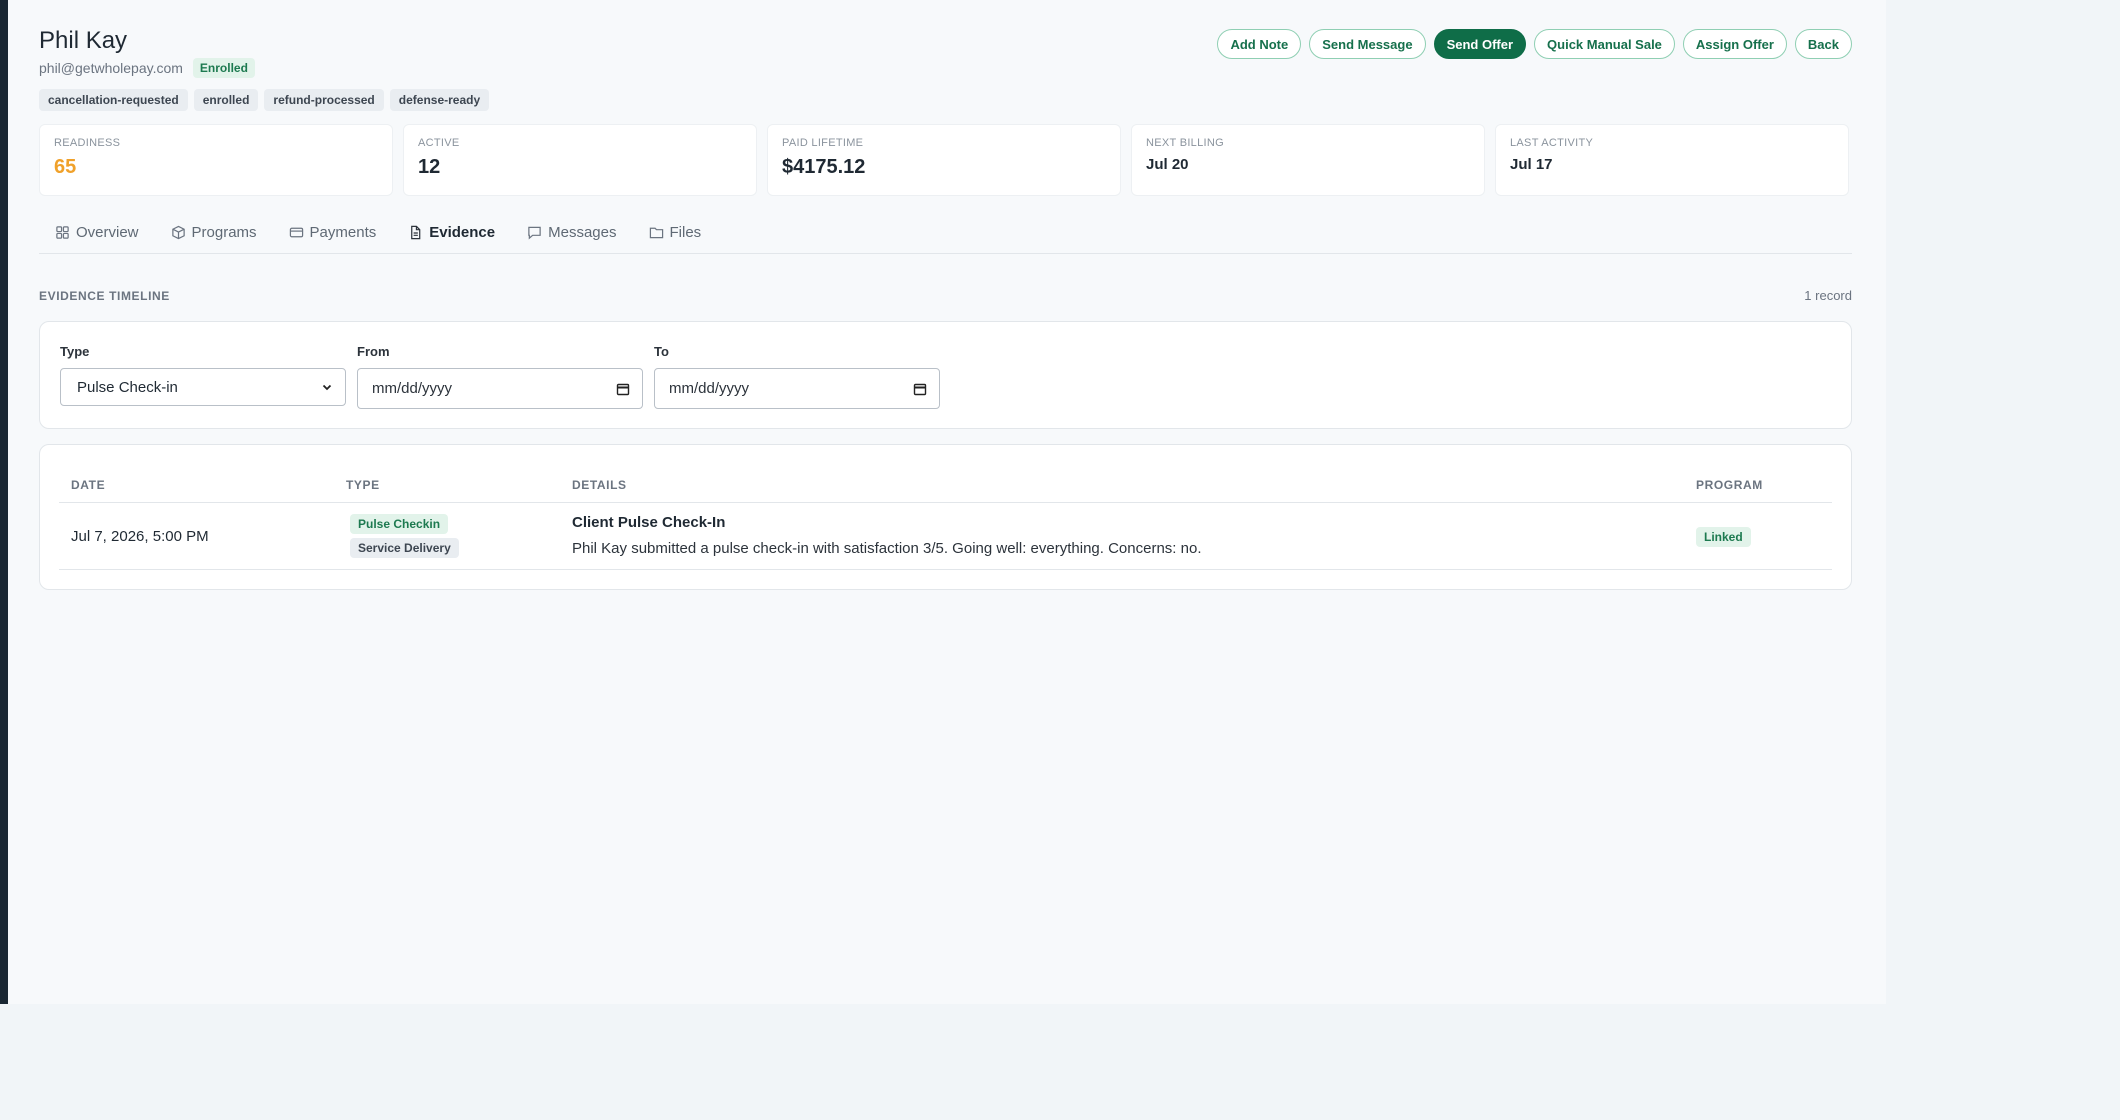  I want to click on tab-label: Evidence, so click(462, 232).